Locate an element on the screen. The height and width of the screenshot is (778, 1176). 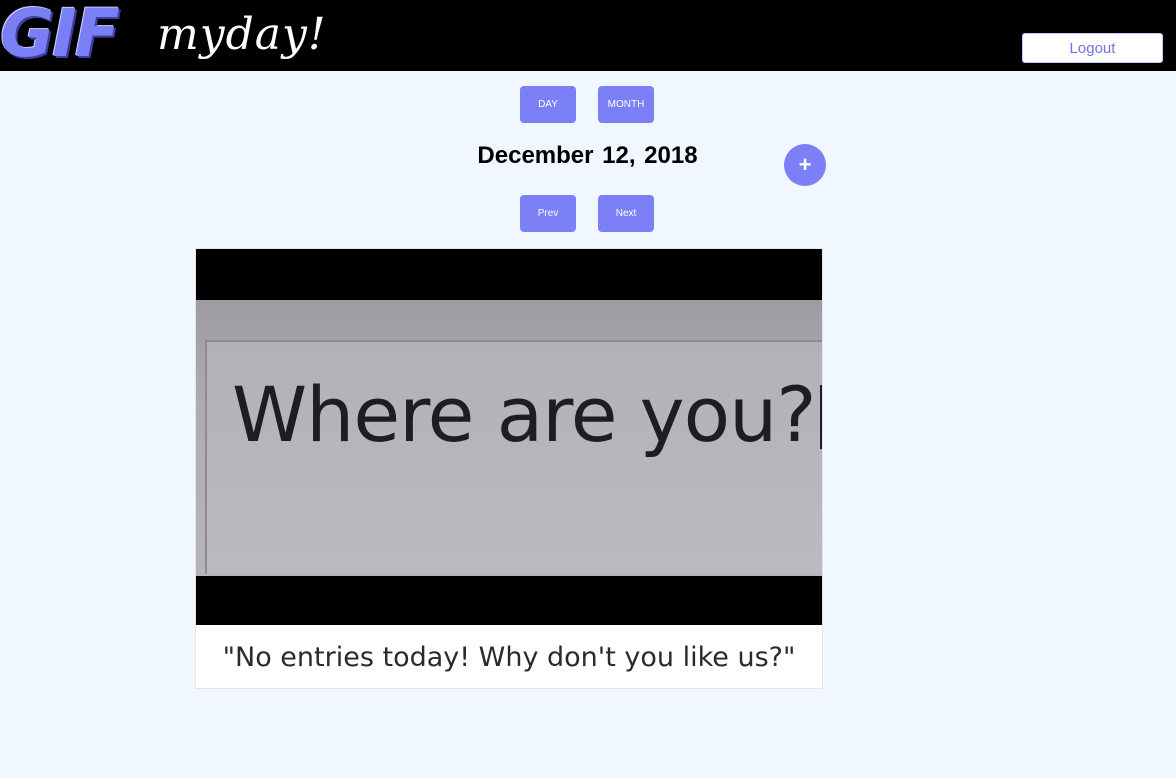
month-view-button: MONTH is located at coordinates (626, 104).